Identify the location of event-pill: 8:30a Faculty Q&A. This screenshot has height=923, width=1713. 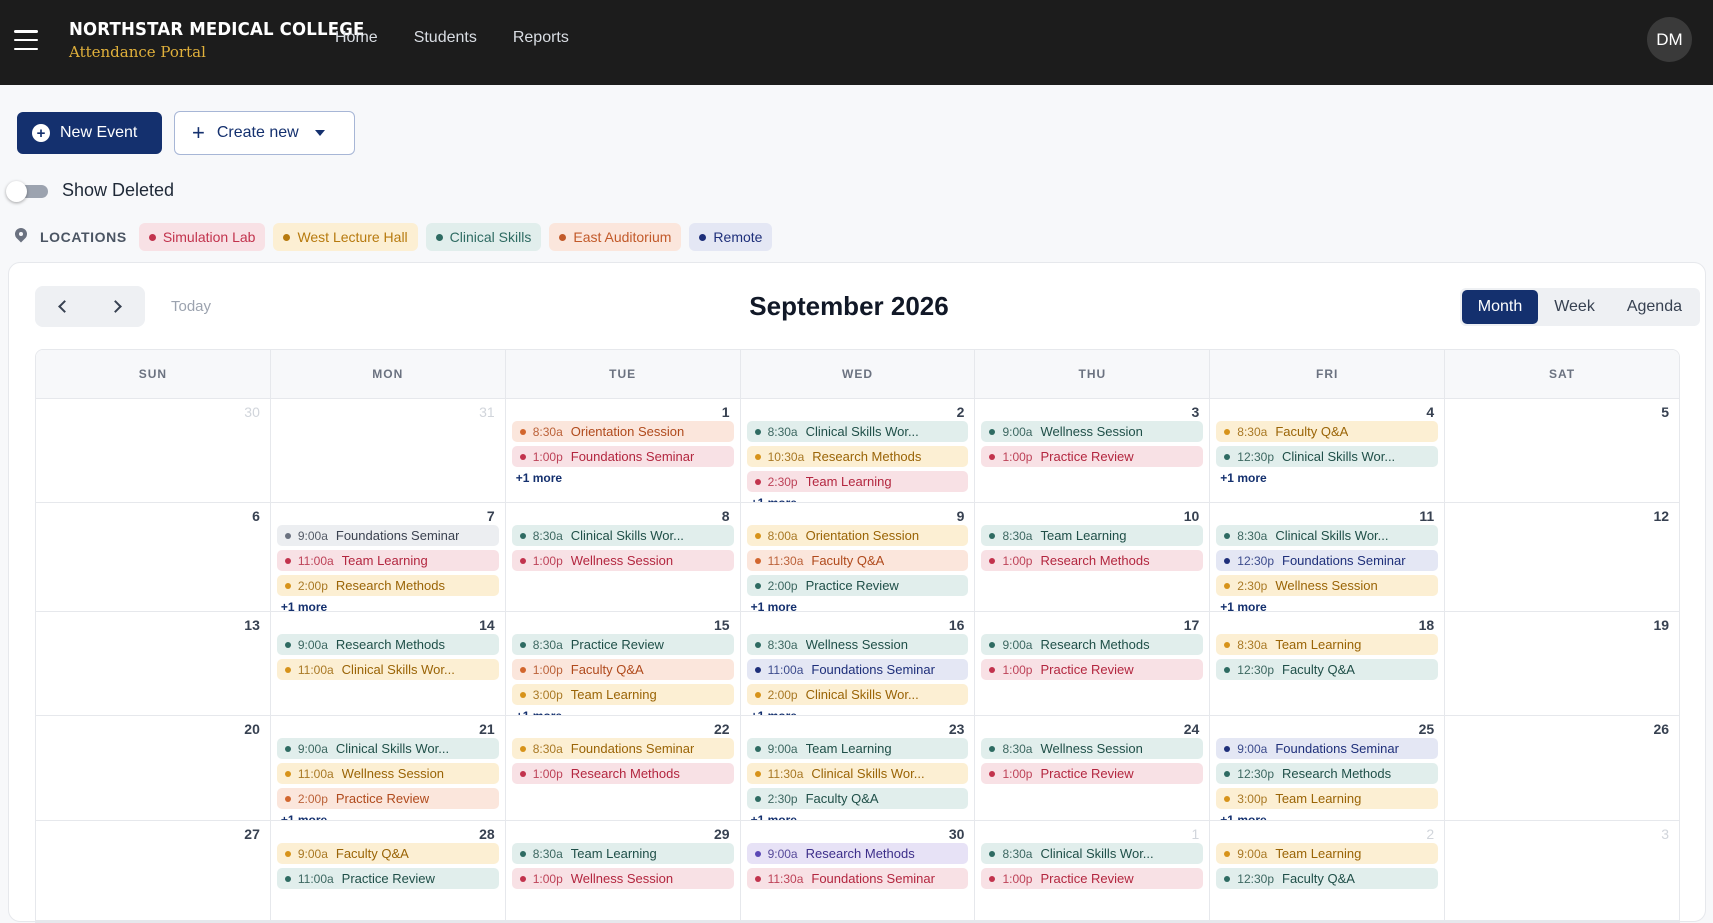
(1327, 431).